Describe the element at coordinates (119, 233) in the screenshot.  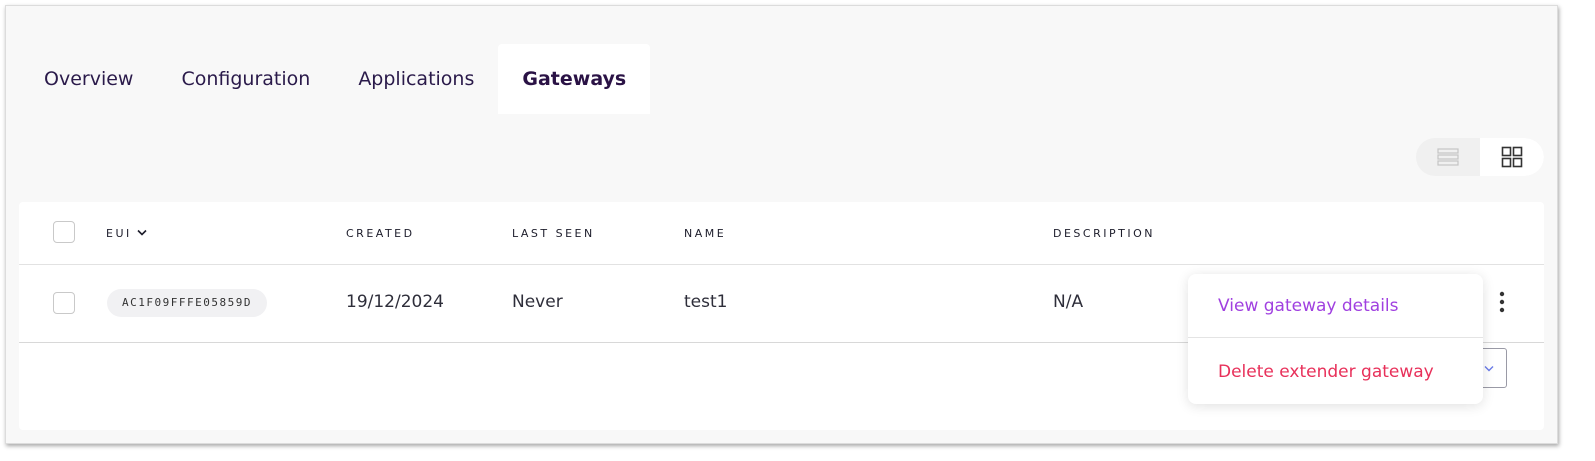
I see `column-header-eui-label: EUI` at that location.